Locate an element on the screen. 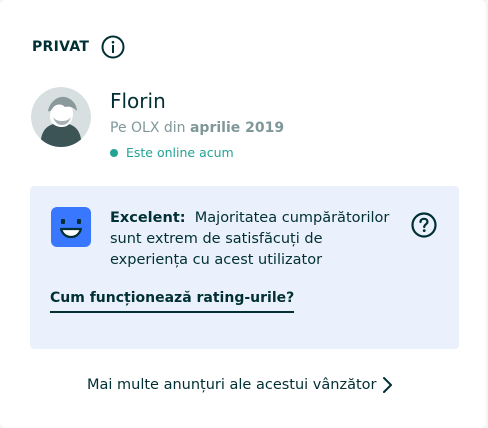  online-status: Este online acum is located at coordinates (172, 152).